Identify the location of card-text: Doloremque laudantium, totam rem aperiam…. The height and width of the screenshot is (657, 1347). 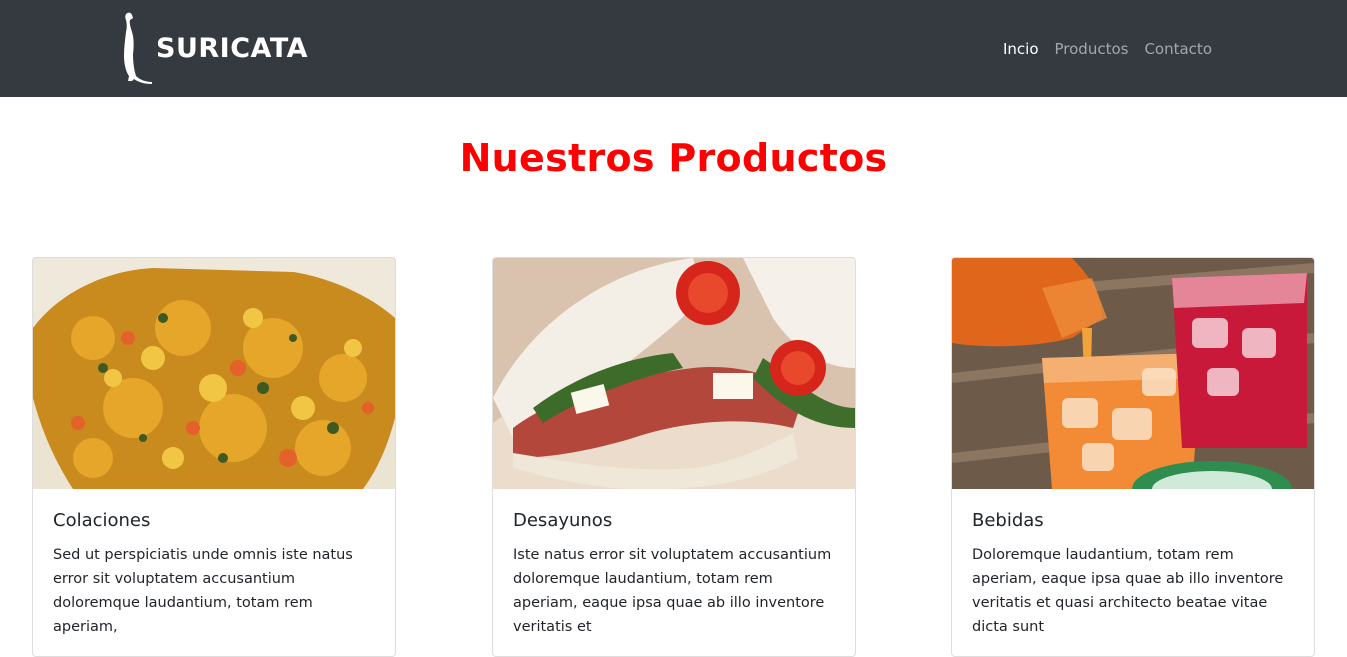
(1128, 591).